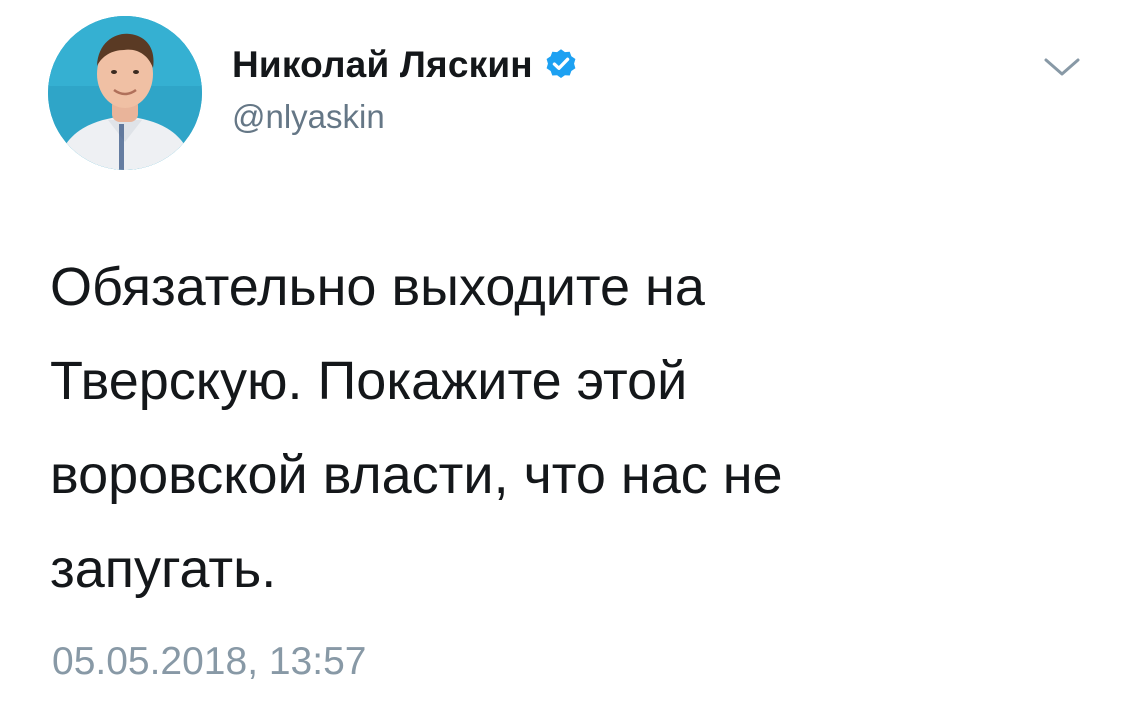 The image size is (1125, 720). I want to click on profile-photo, so click(125, 93).